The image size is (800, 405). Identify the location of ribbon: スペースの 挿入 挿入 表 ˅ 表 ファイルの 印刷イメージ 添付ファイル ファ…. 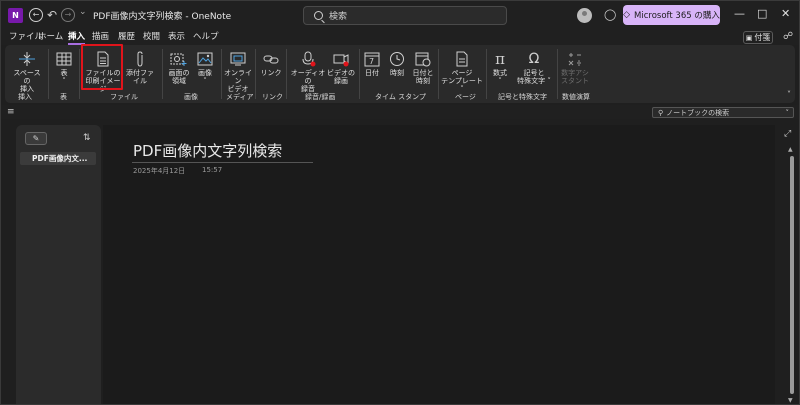
(400, 74).